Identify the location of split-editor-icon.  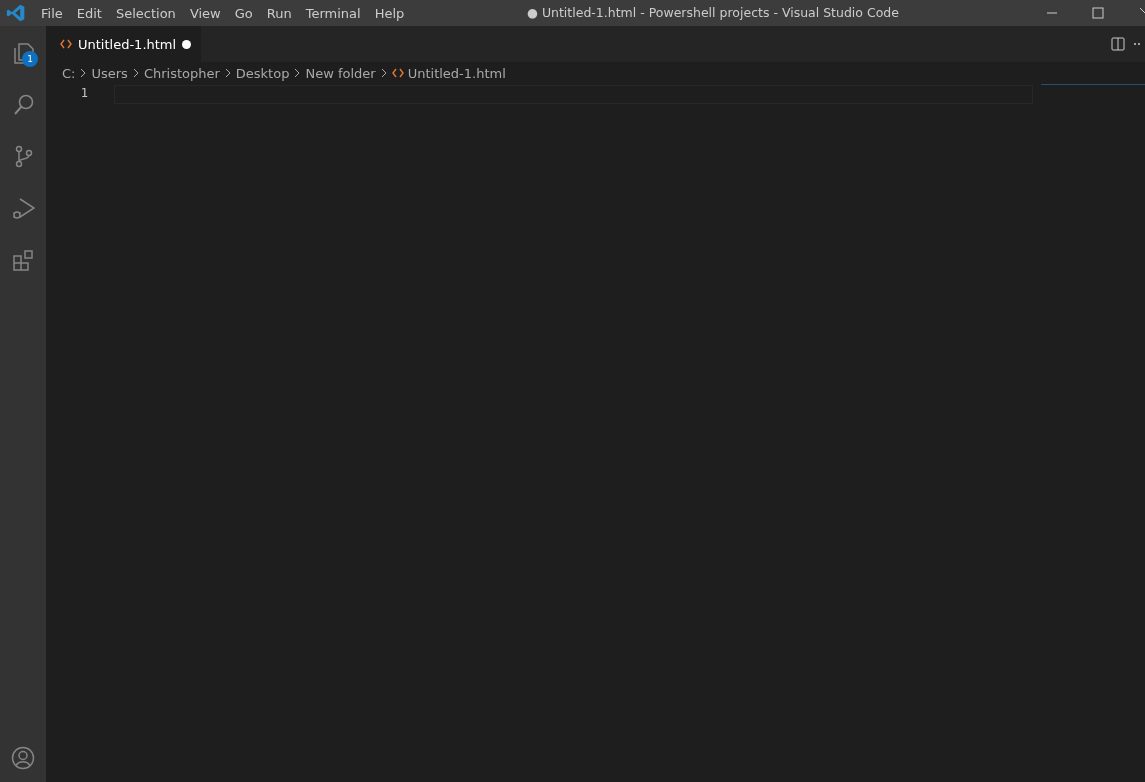
(1118, 44).